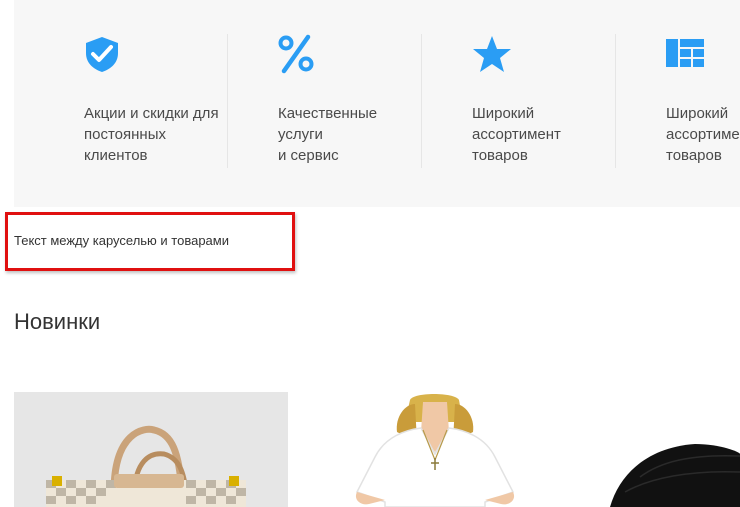 The width and height of the screenshot is (740, 507). I want to click on product-card-cap, so click(670, 449).